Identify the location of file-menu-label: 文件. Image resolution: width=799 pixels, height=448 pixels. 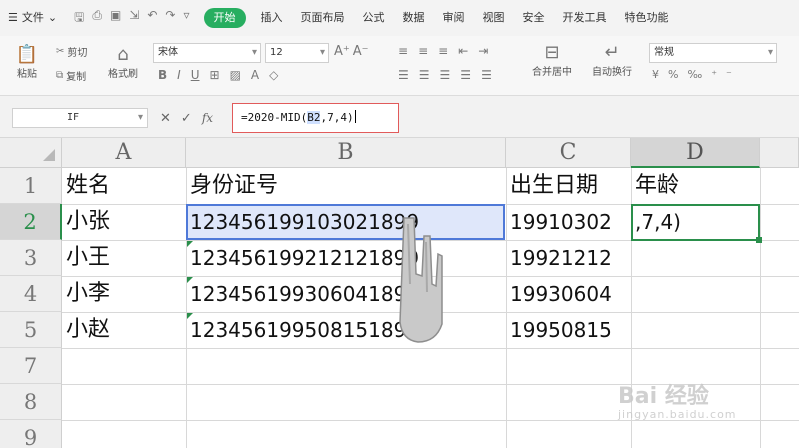
(32, 17).